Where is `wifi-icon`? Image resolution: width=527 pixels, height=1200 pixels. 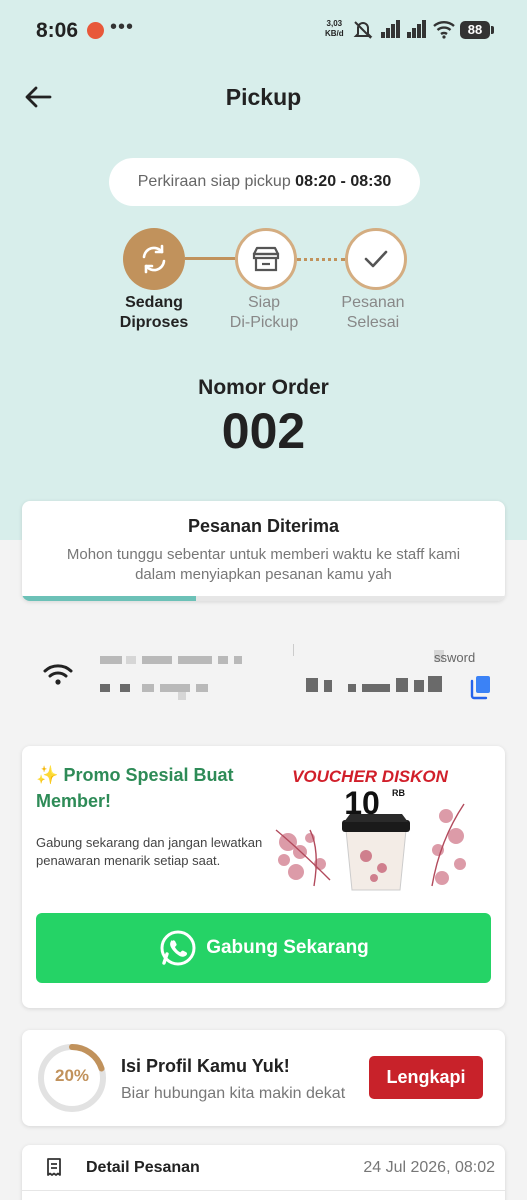 wifi-icon is located at coordinates (58, 674).